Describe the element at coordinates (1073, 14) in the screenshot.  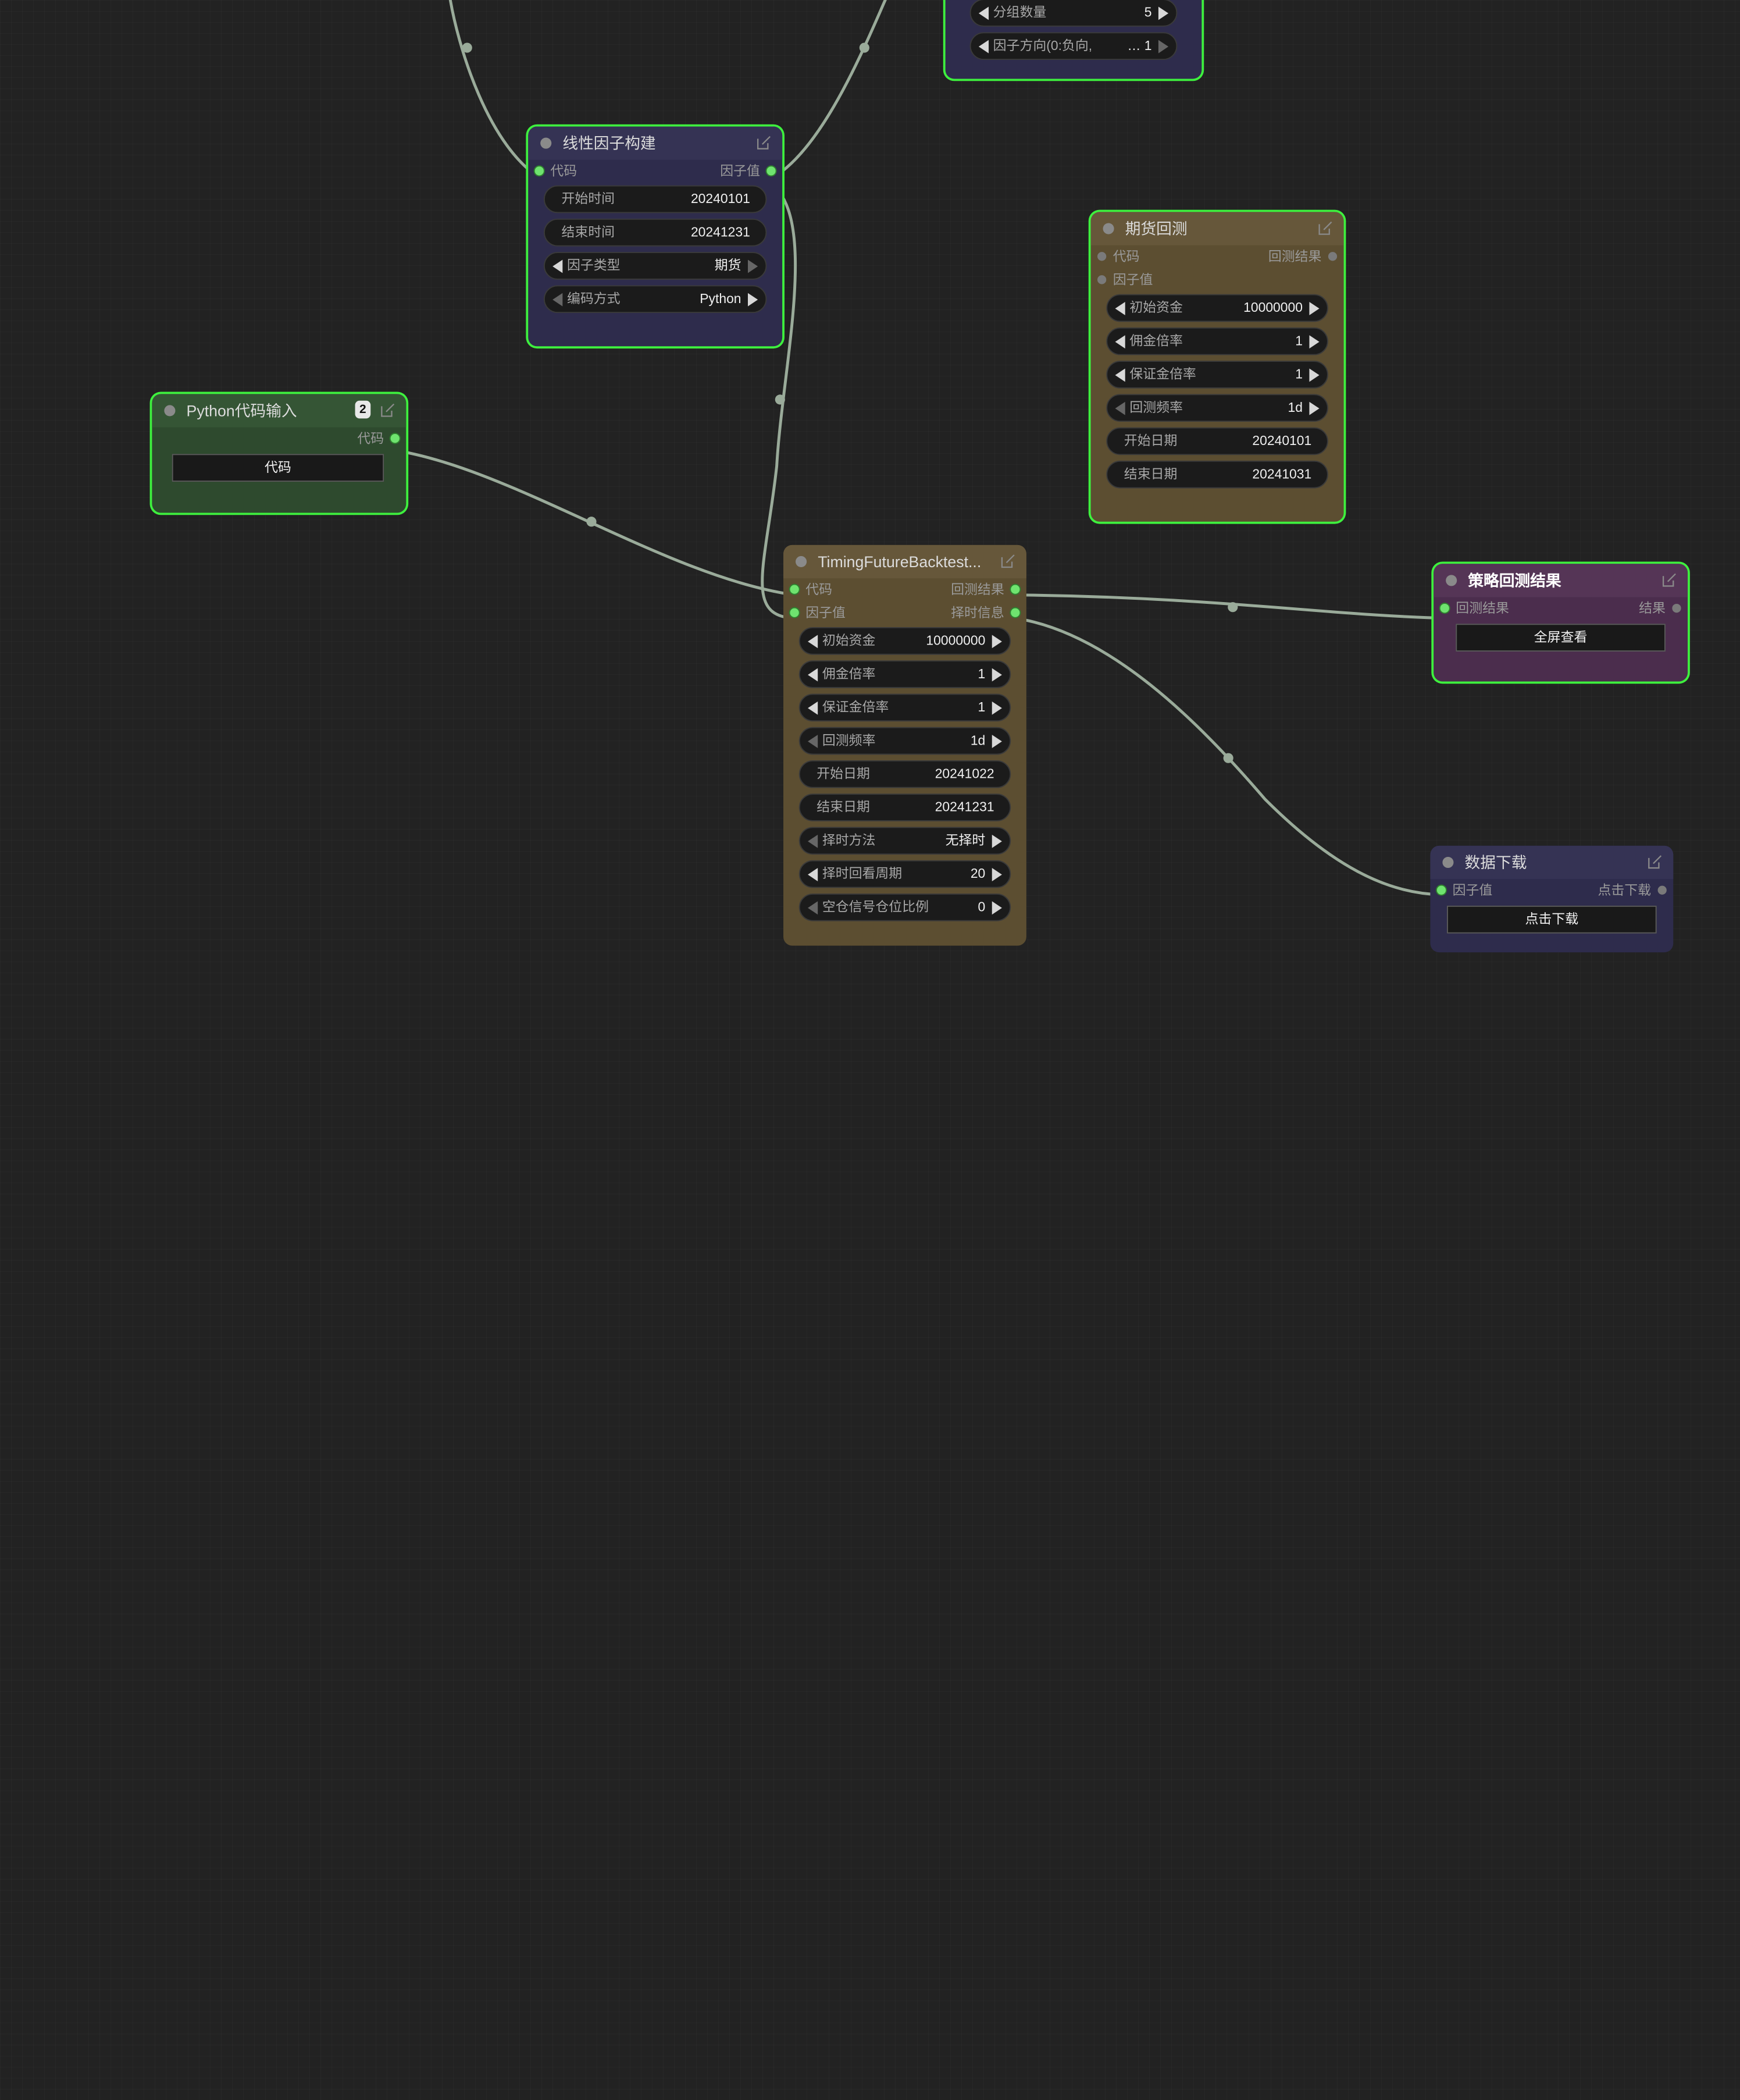
I see `widget-group-count: 分组数量 5` at that location.